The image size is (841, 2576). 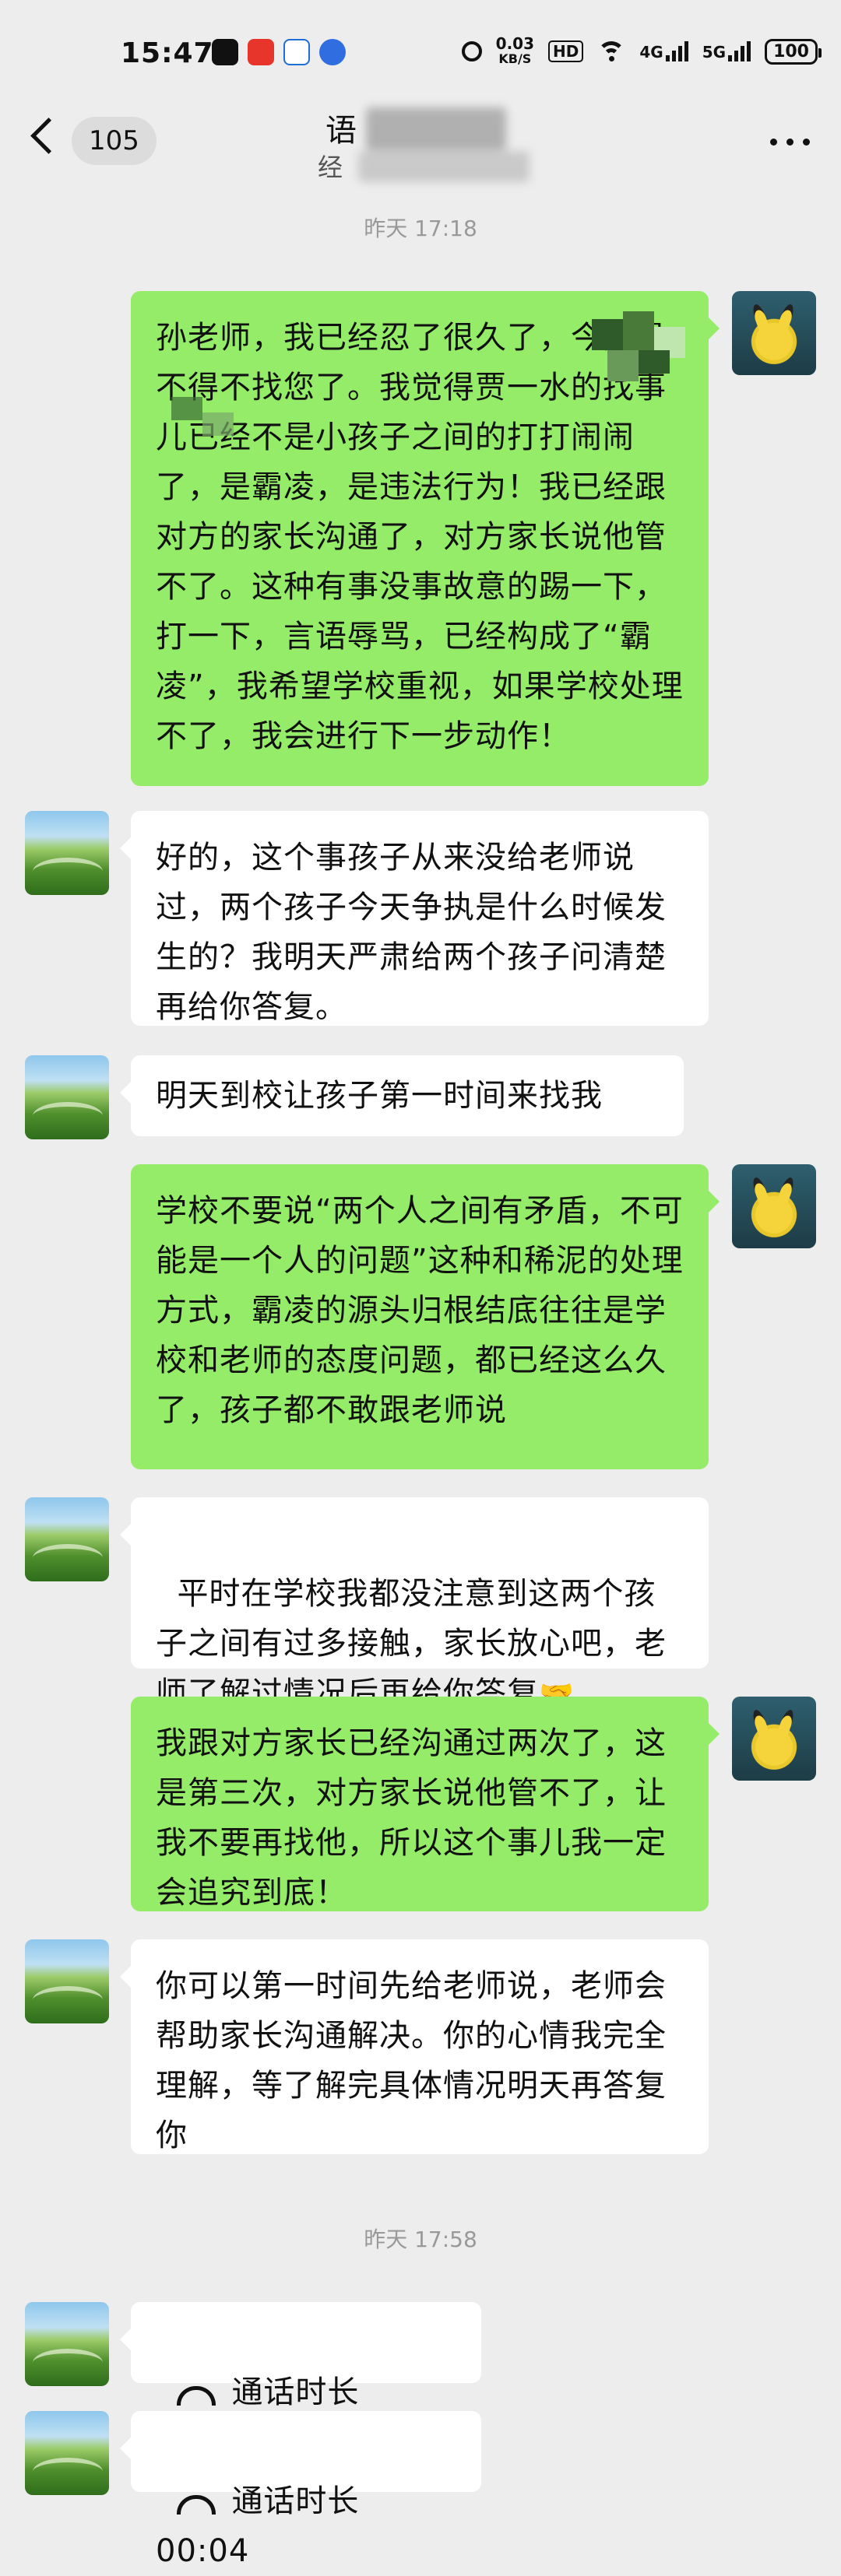 What do you see at coordinates (341, 131) in the screenshot?
I see `chat-title: 语` at bounding box center [341, 131].